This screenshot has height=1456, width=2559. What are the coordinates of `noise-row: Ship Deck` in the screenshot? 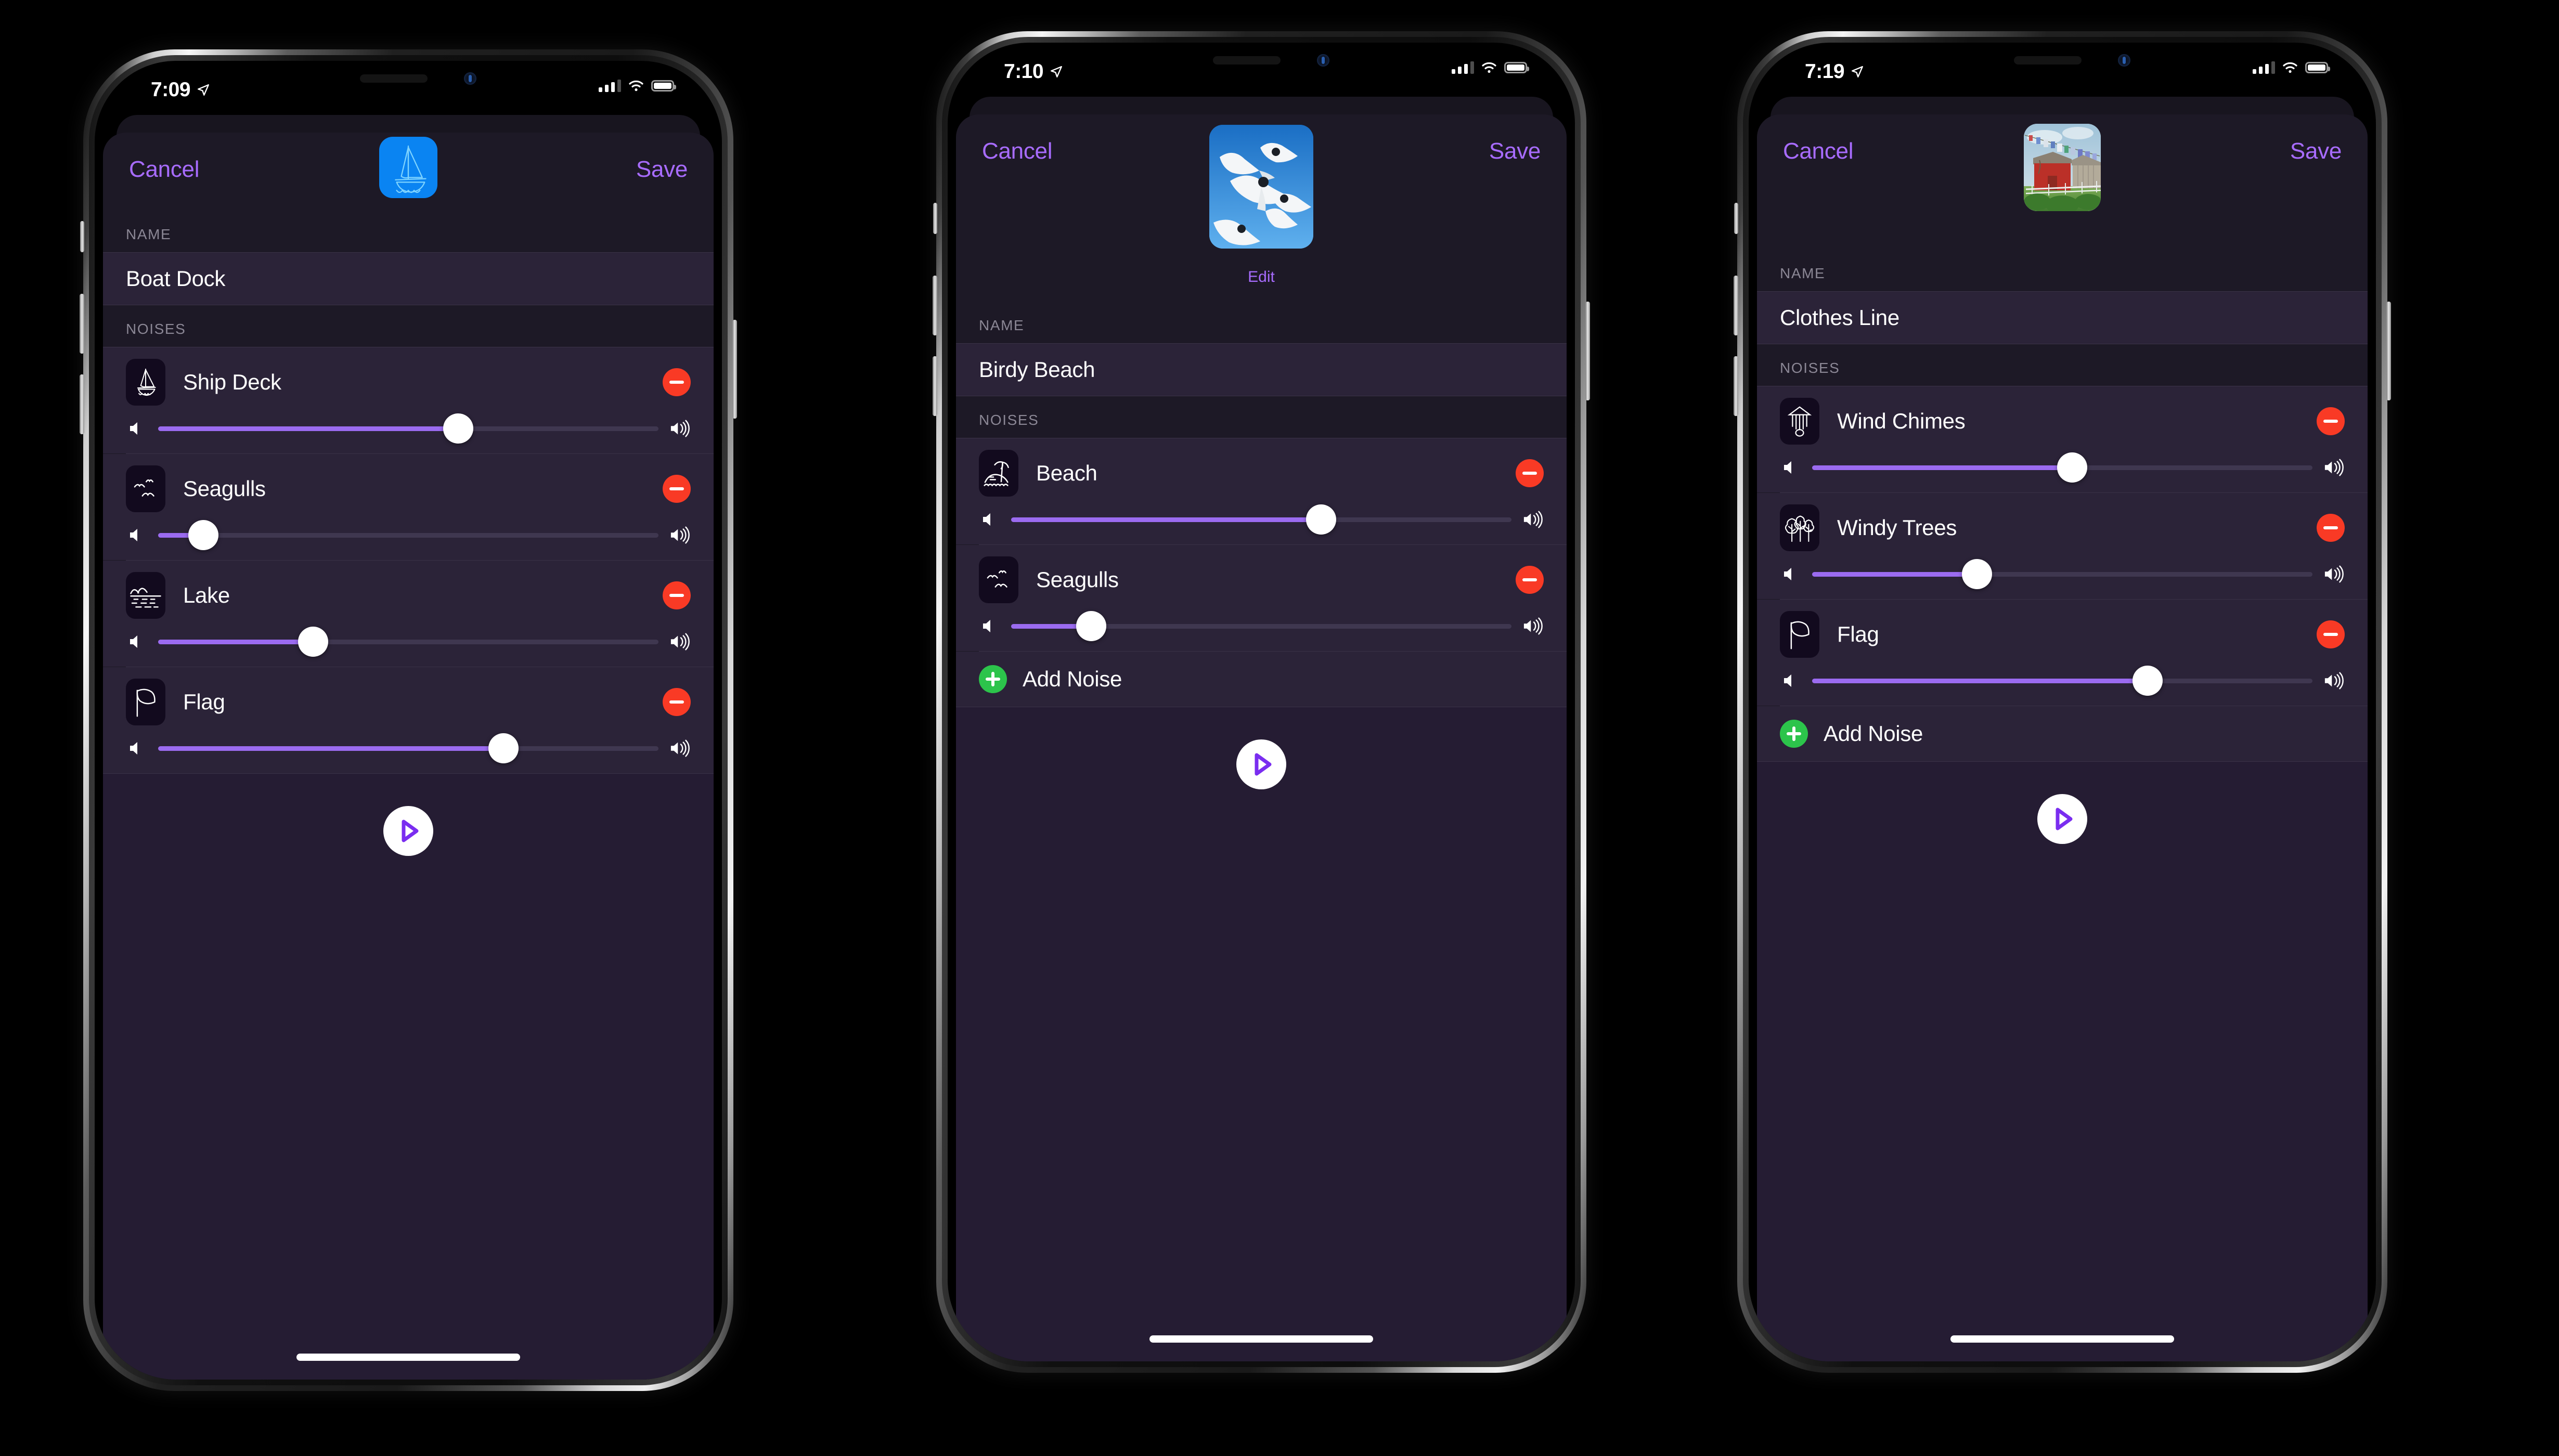 It's located at (409, 400).